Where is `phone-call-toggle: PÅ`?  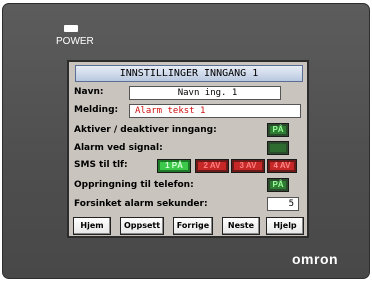
phone-call-toggle: PÅ is located at coordinates (278, 185).